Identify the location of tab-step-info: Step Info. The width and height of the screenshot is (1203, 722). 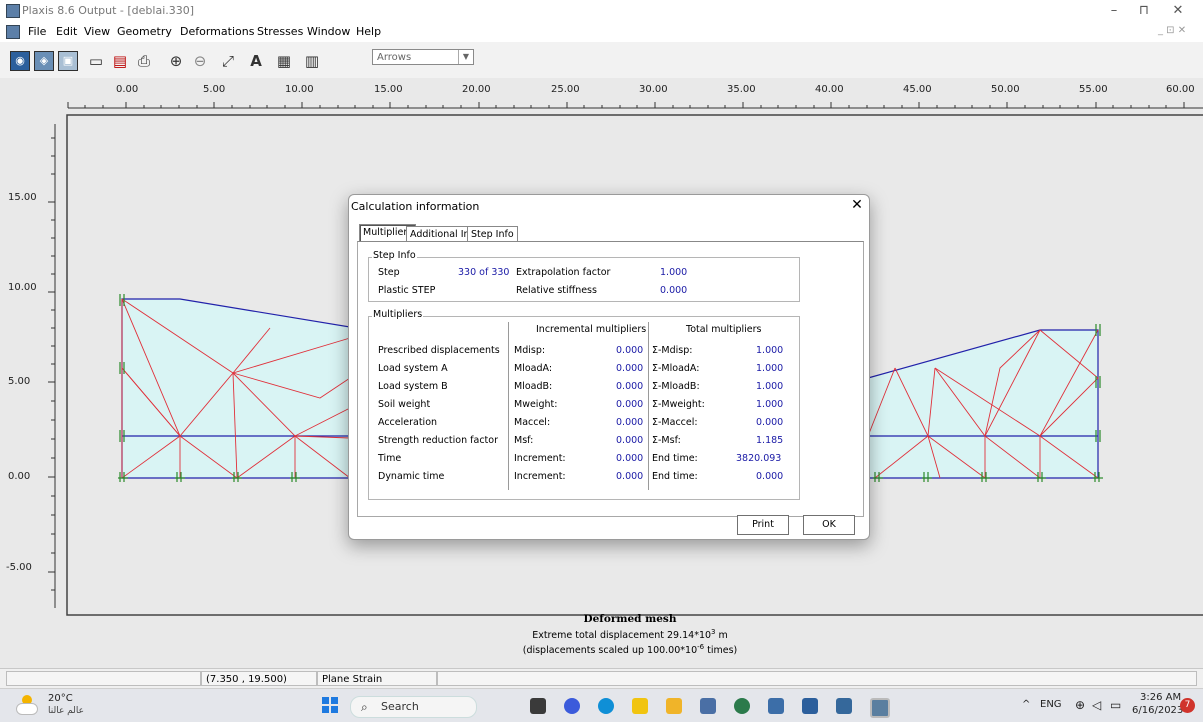
(492, 234).